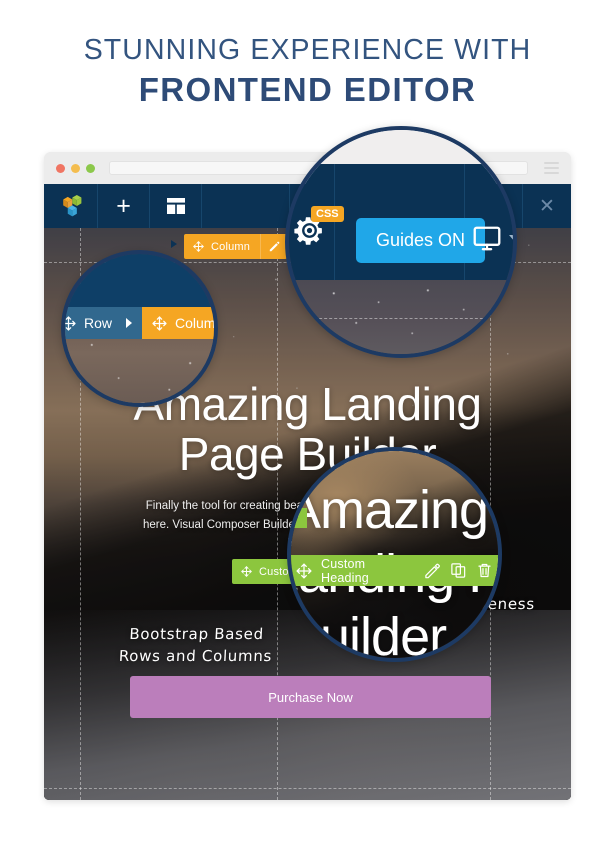  Describe the element at coordinates (401, 147) in the screenshot. I see `zoom-browser-chrome` at that location.